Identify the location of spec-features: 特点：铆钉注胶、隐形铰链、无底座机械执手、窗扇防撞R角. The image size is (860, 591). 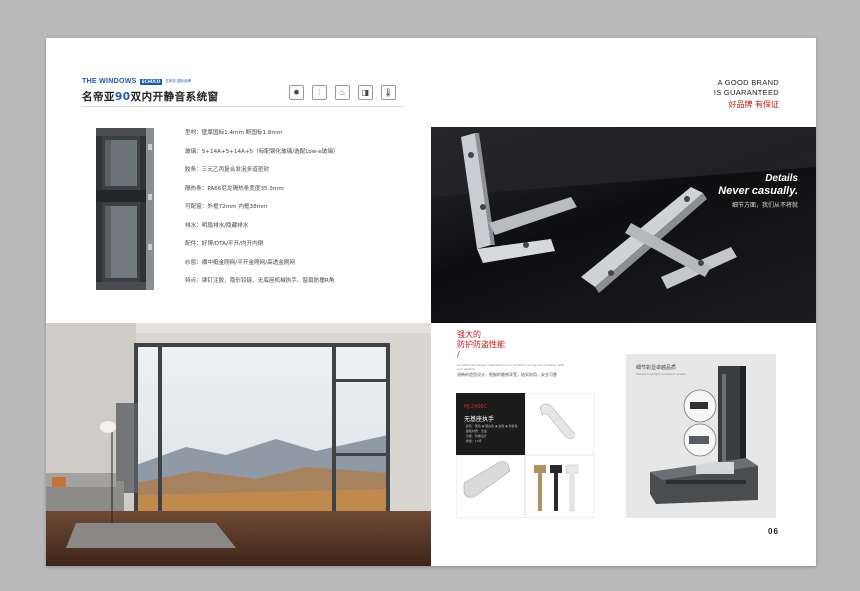
(260, 281).